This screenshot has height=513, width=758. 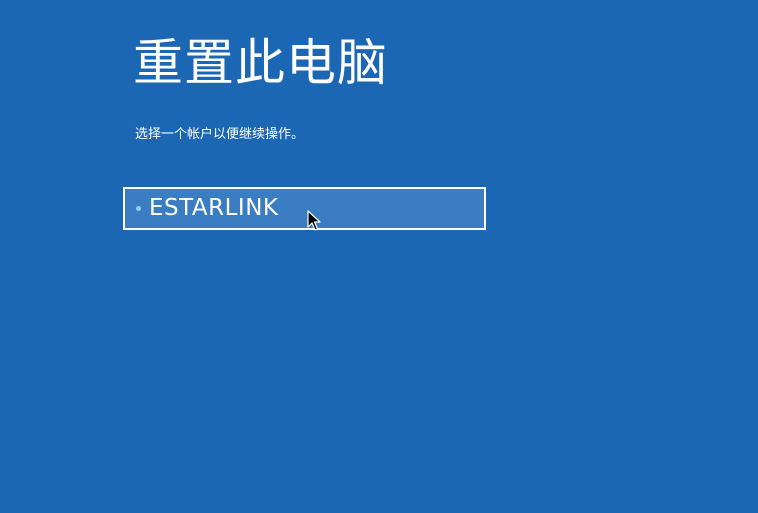 What do you see at coordinates (314, 220) in the screenshot?
I see `mouse-cursor-icon` at bounding box center [314, 220].